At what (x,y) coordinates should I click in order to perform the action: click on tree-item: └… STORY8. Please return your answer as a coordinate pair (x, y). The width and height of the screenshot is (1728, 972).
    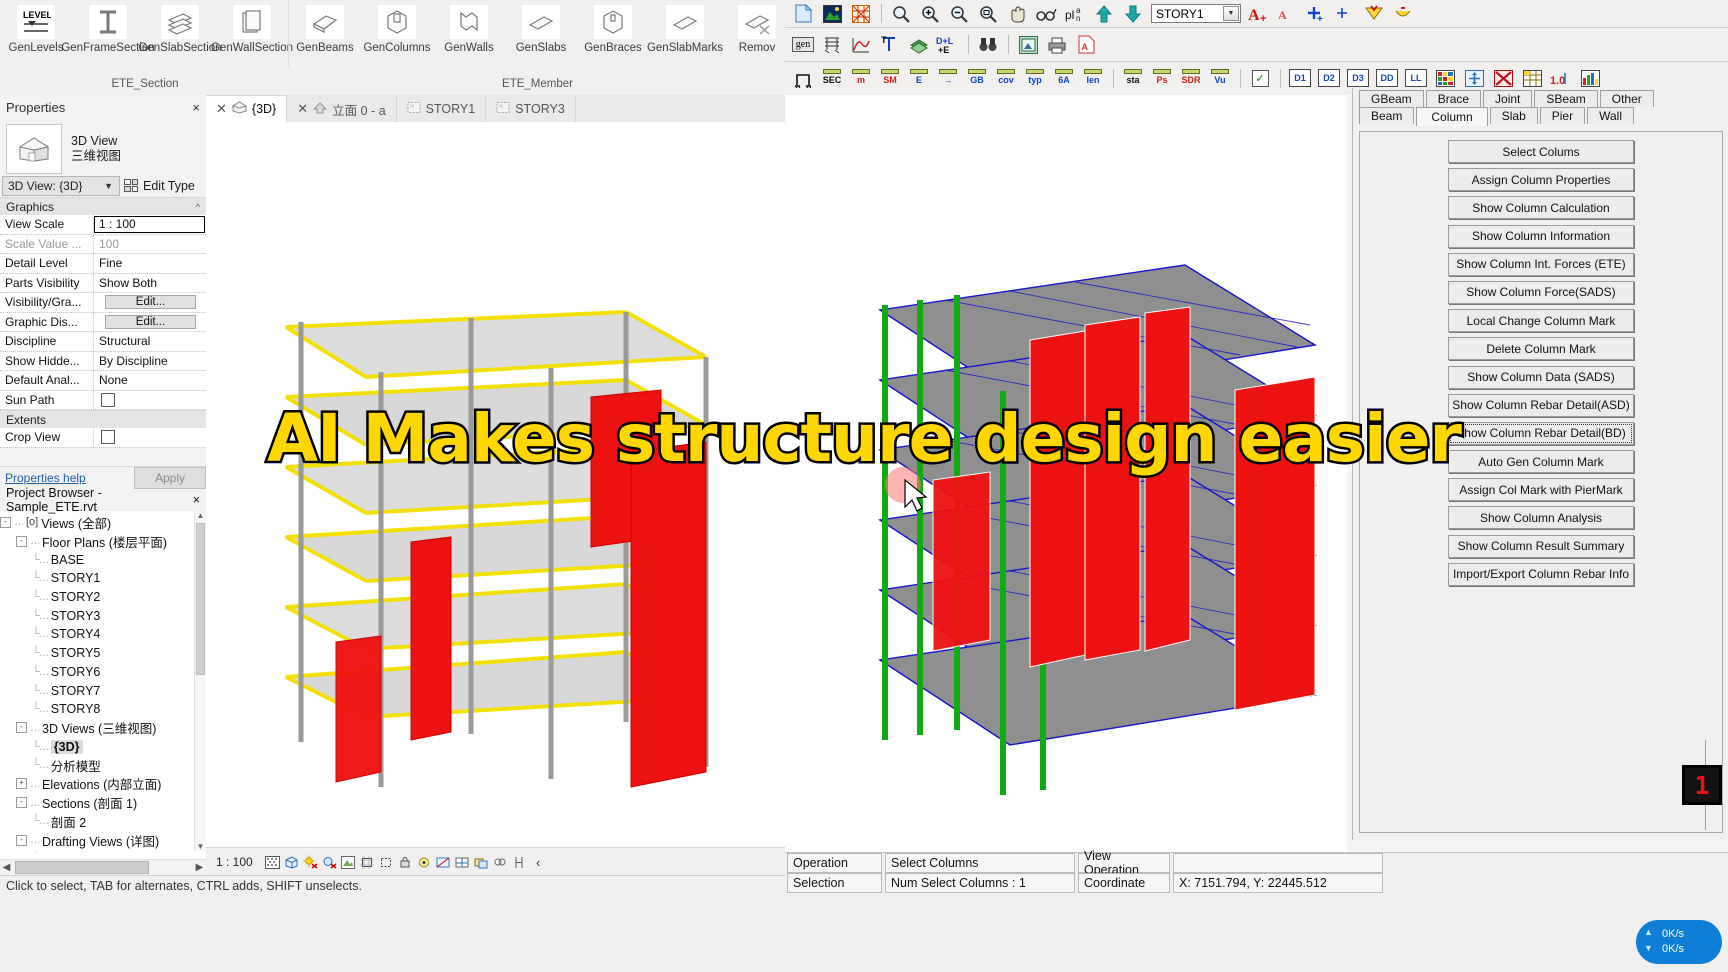
    Looking at the image, I should click on (103, 709).